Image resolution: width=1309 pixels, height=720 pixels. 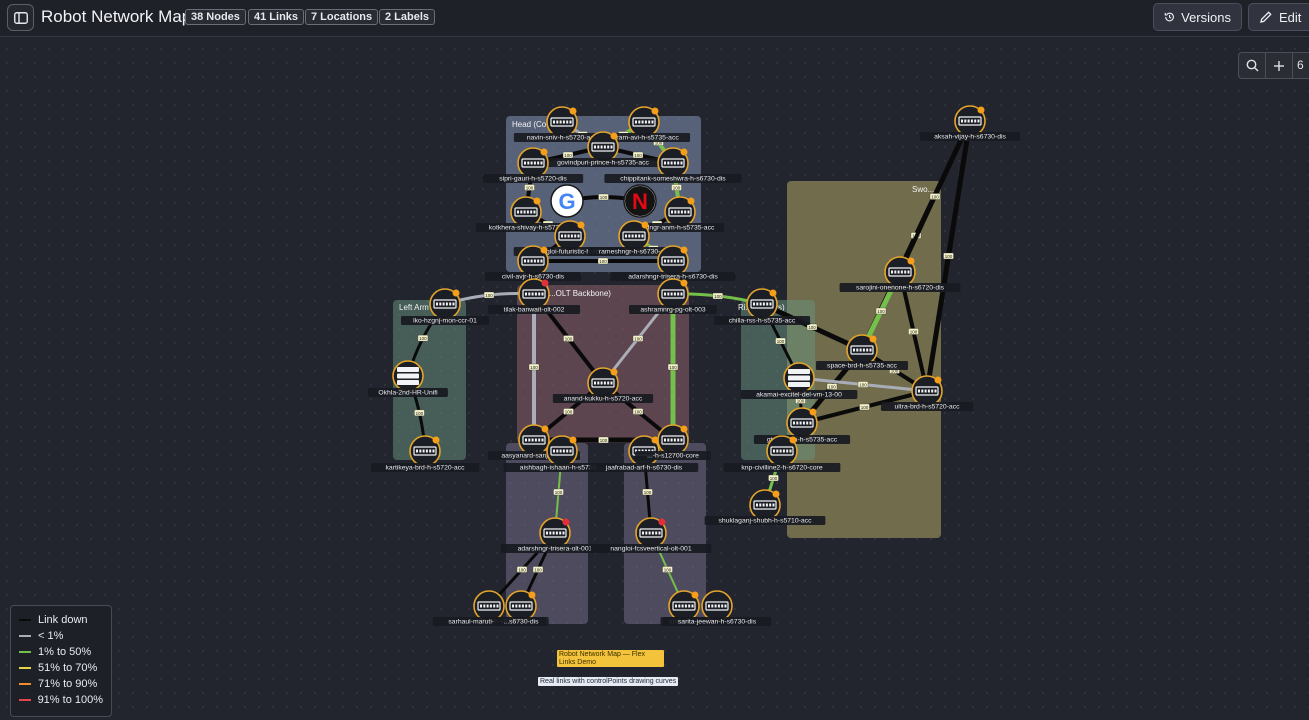 I want to click on legend-label: < 1%, so click(x=51, y=636).